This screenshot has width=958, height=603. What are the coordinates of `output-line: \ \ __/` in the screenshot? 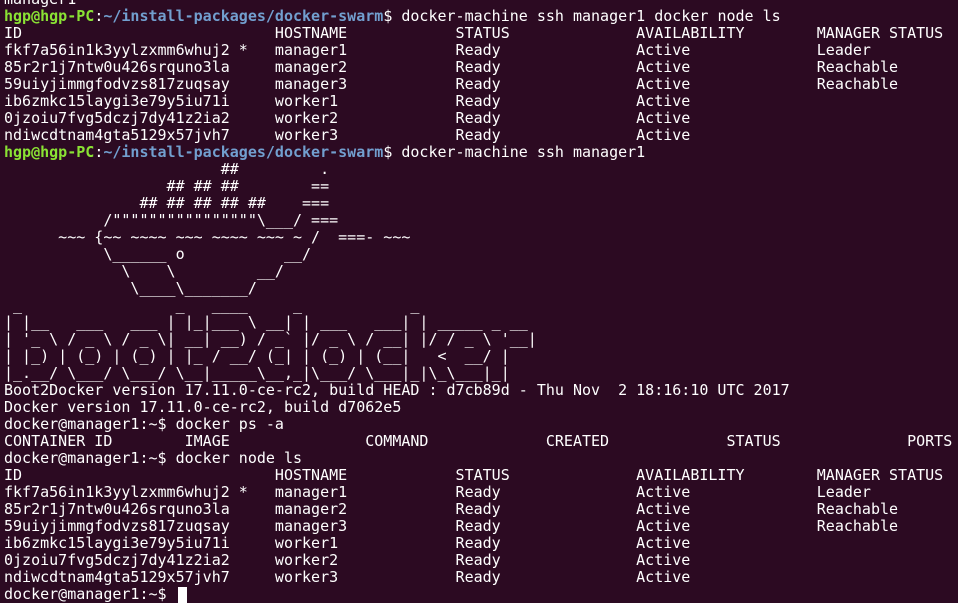 It's located at (144, 271).